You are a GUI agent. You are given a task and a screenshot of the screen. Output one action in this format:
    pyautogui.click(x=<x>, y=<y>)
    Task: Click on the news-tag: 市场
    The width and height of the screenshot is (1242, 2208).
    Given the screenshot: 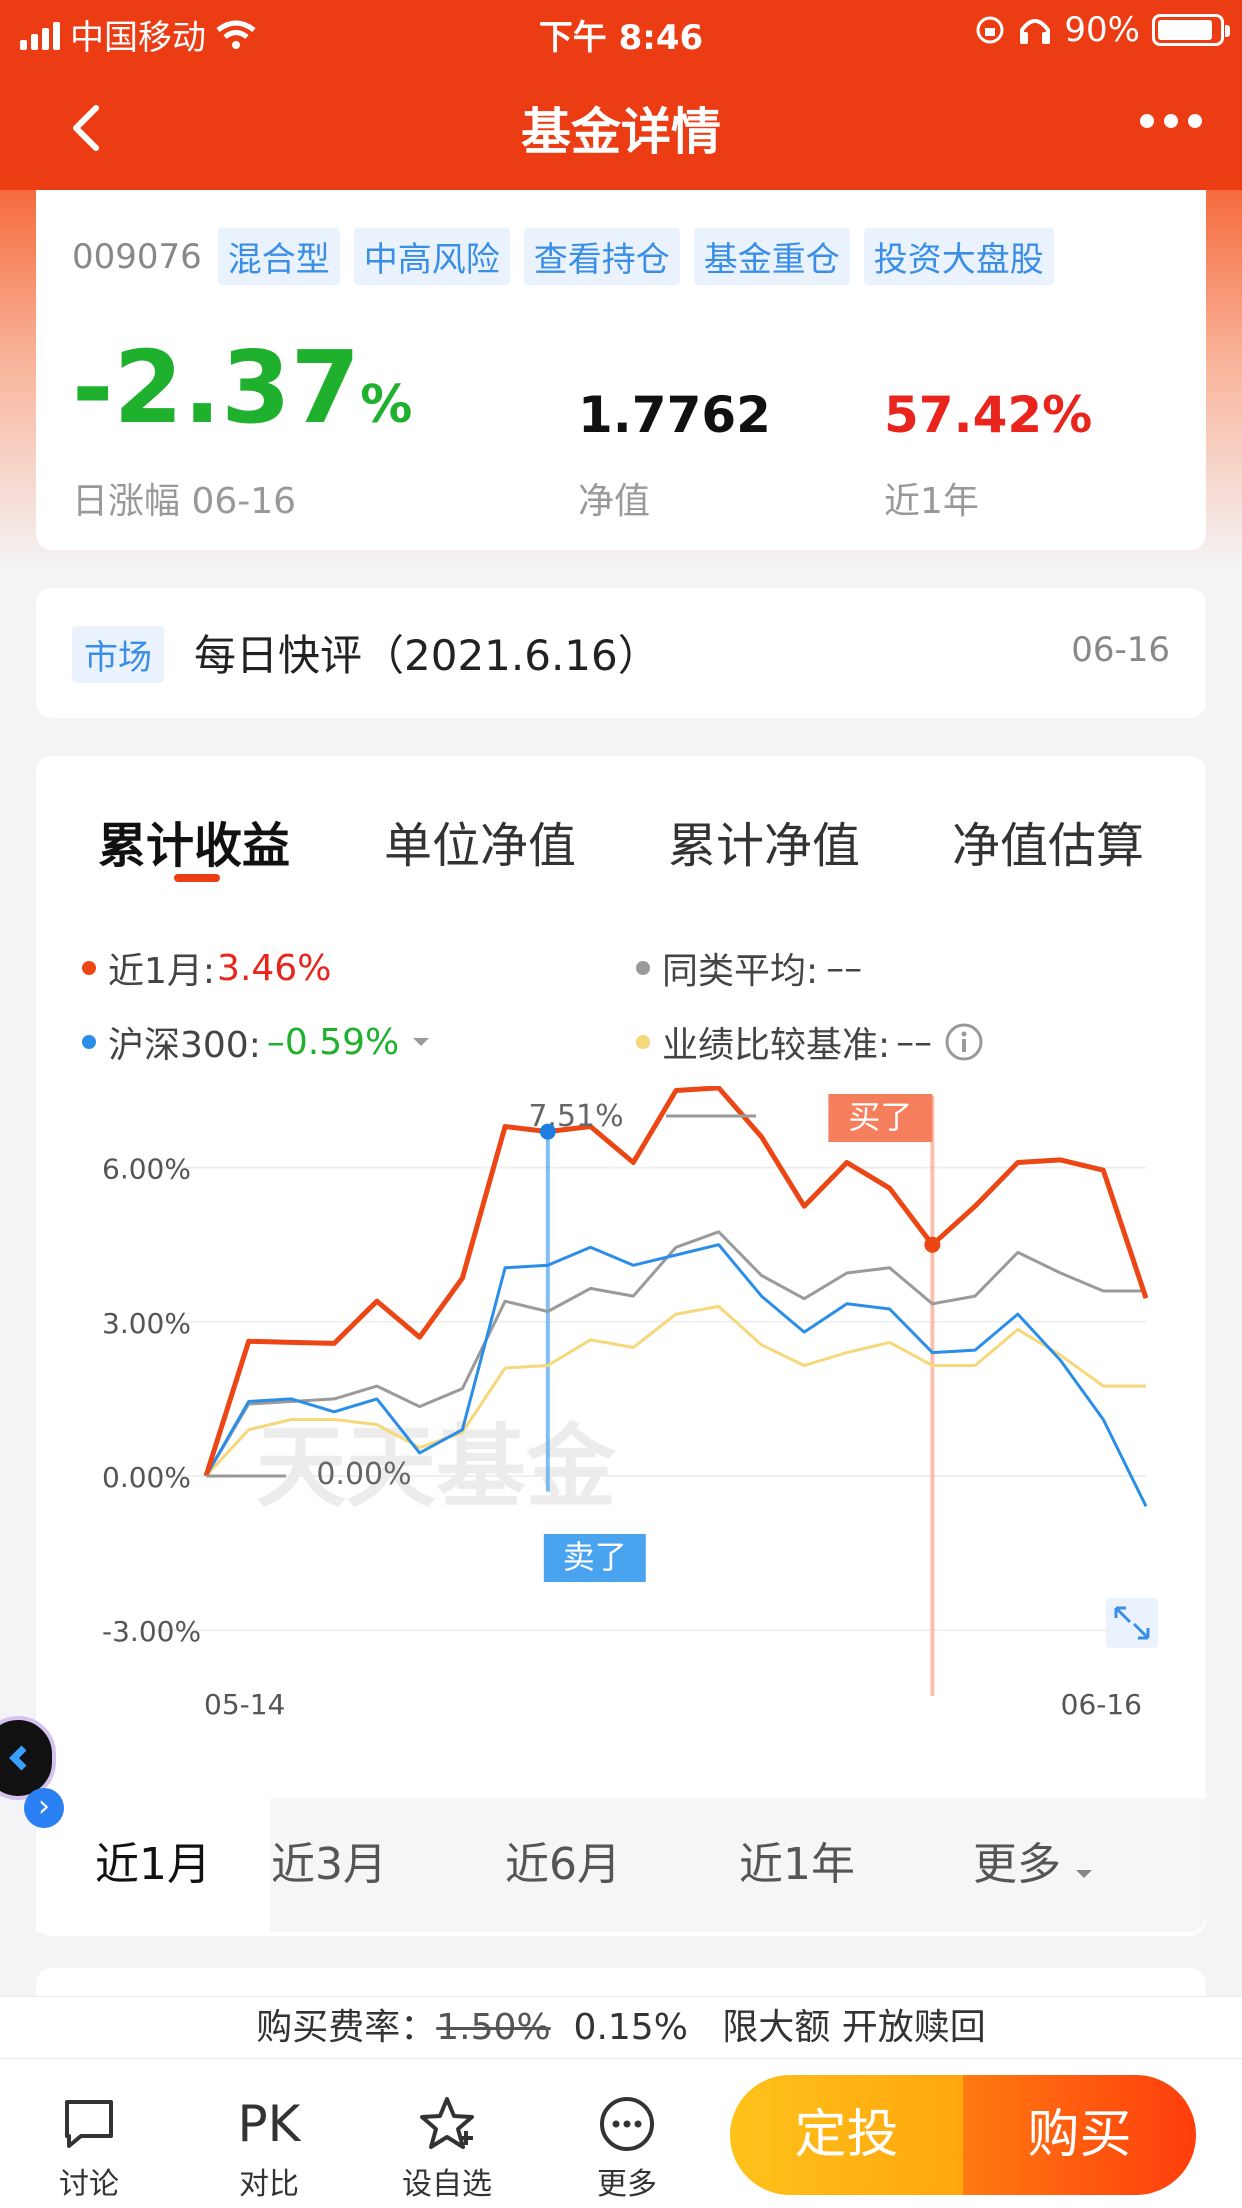 What is the action you would take?
    pyautogui.click(x=118, y=654)
    